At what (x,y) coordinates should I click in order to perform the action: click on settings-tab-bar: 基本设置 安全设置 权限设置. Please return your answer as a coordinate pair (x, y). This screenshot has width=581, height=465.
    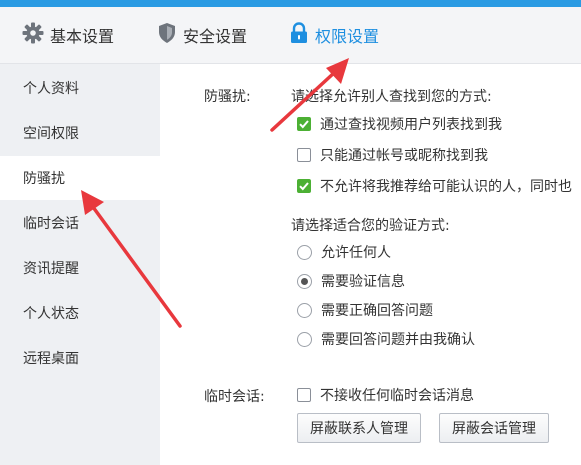
    Looking at the image, I should click on (290, 35).